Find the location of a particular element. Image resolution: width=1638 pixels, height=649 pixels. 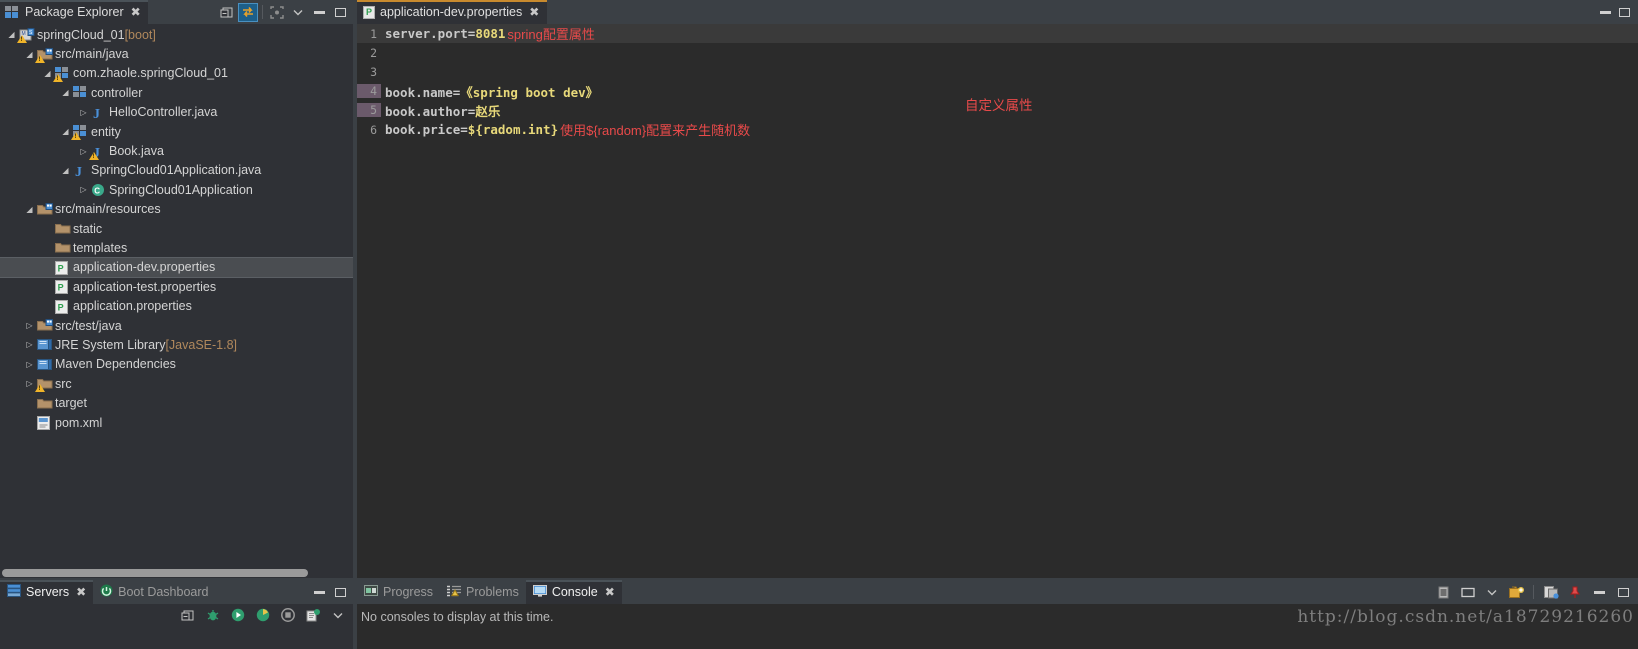

tree-item-icon: J is located at coordinates (80, 172).